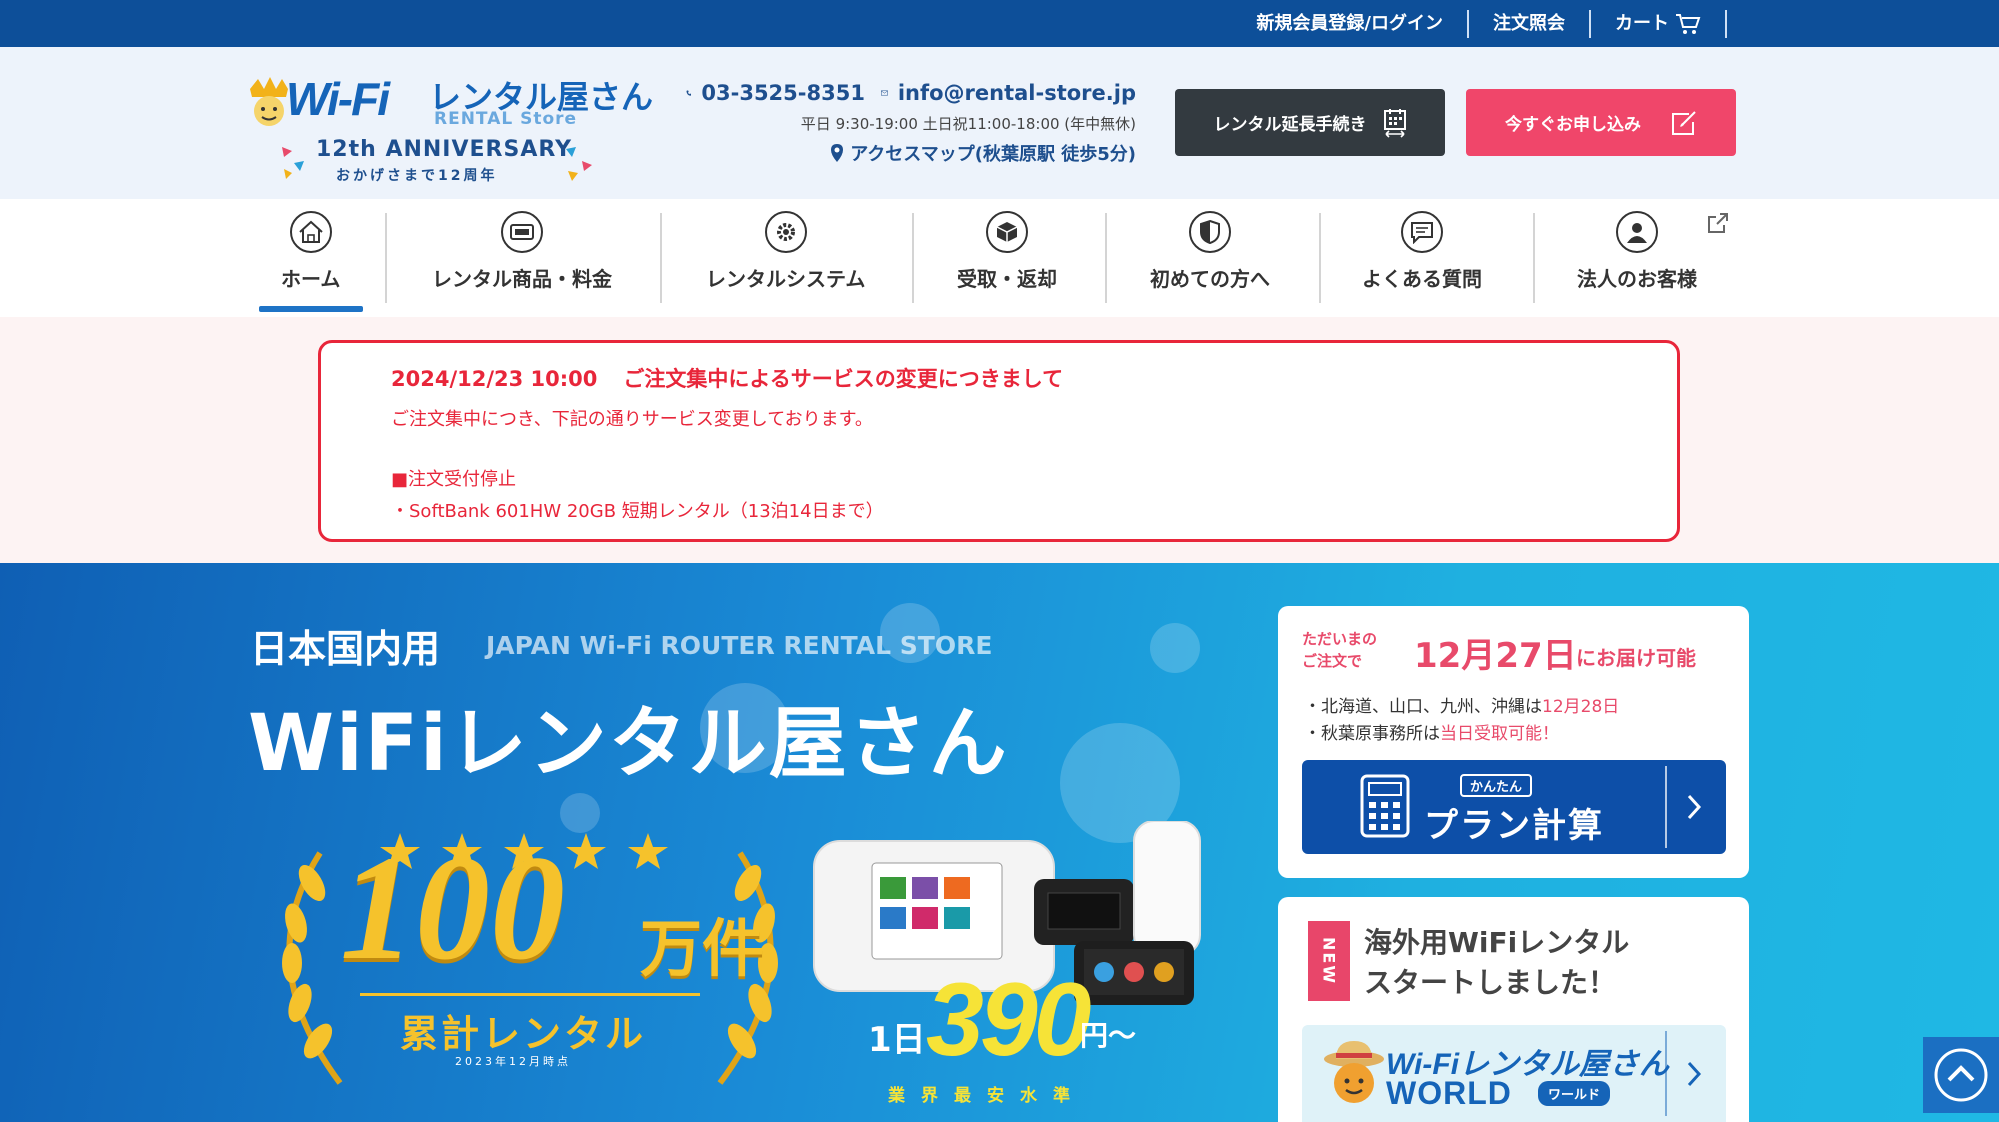 The image size is (1999, 1122). I want to click on overseas-line2: スタートしました！, so click(1490, 982).